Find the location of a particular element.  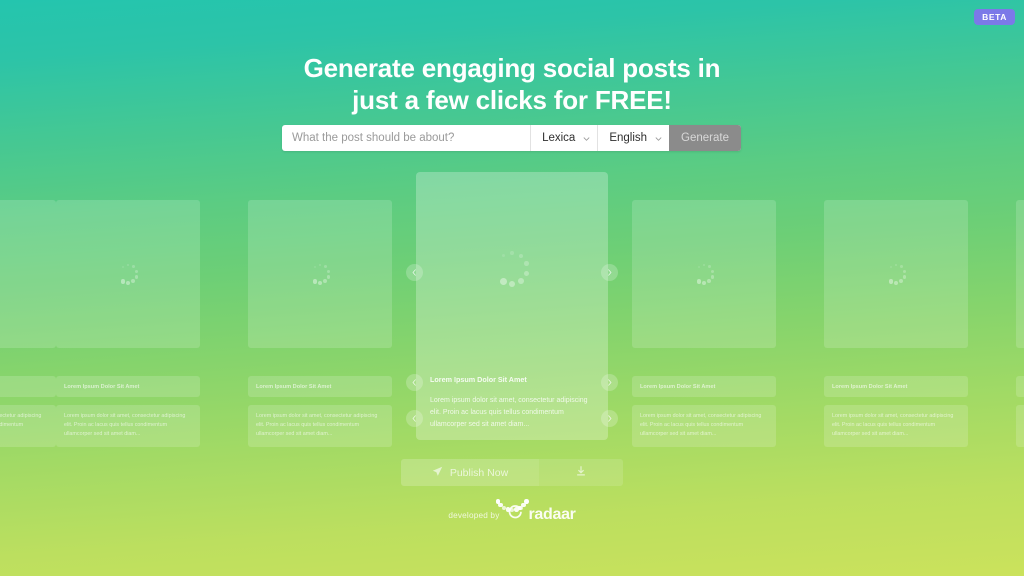

action-button-group: Publish Now is located at coordinates (512, 472).